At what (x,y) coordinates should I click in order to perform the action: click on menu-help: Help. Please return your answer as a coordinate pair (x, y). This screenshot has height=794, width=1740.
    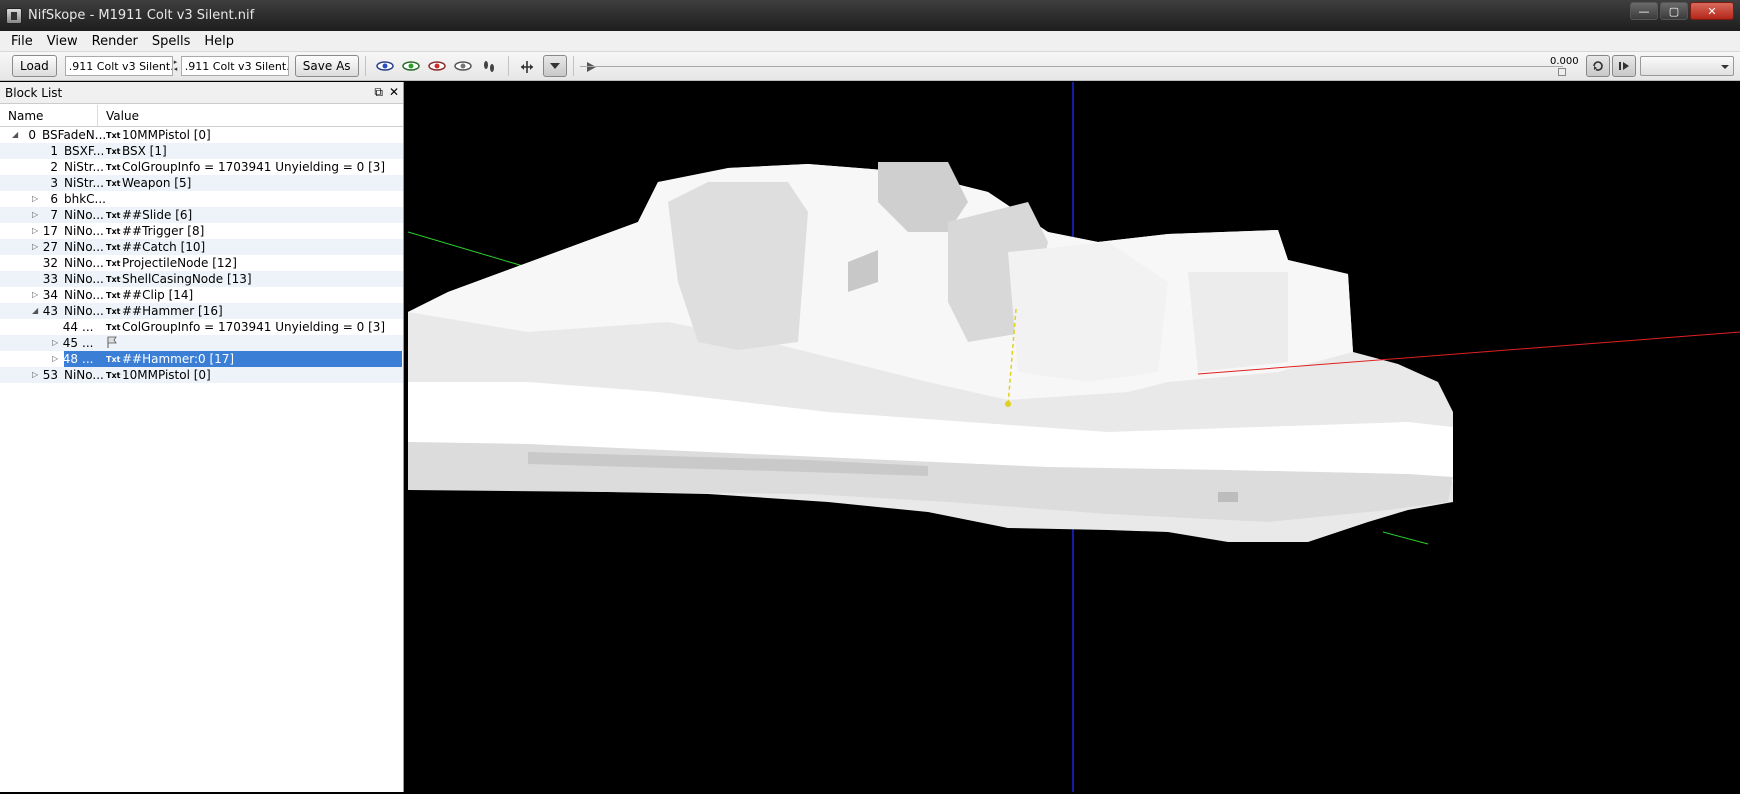
    Looking at the image, I should click on (219, 41).